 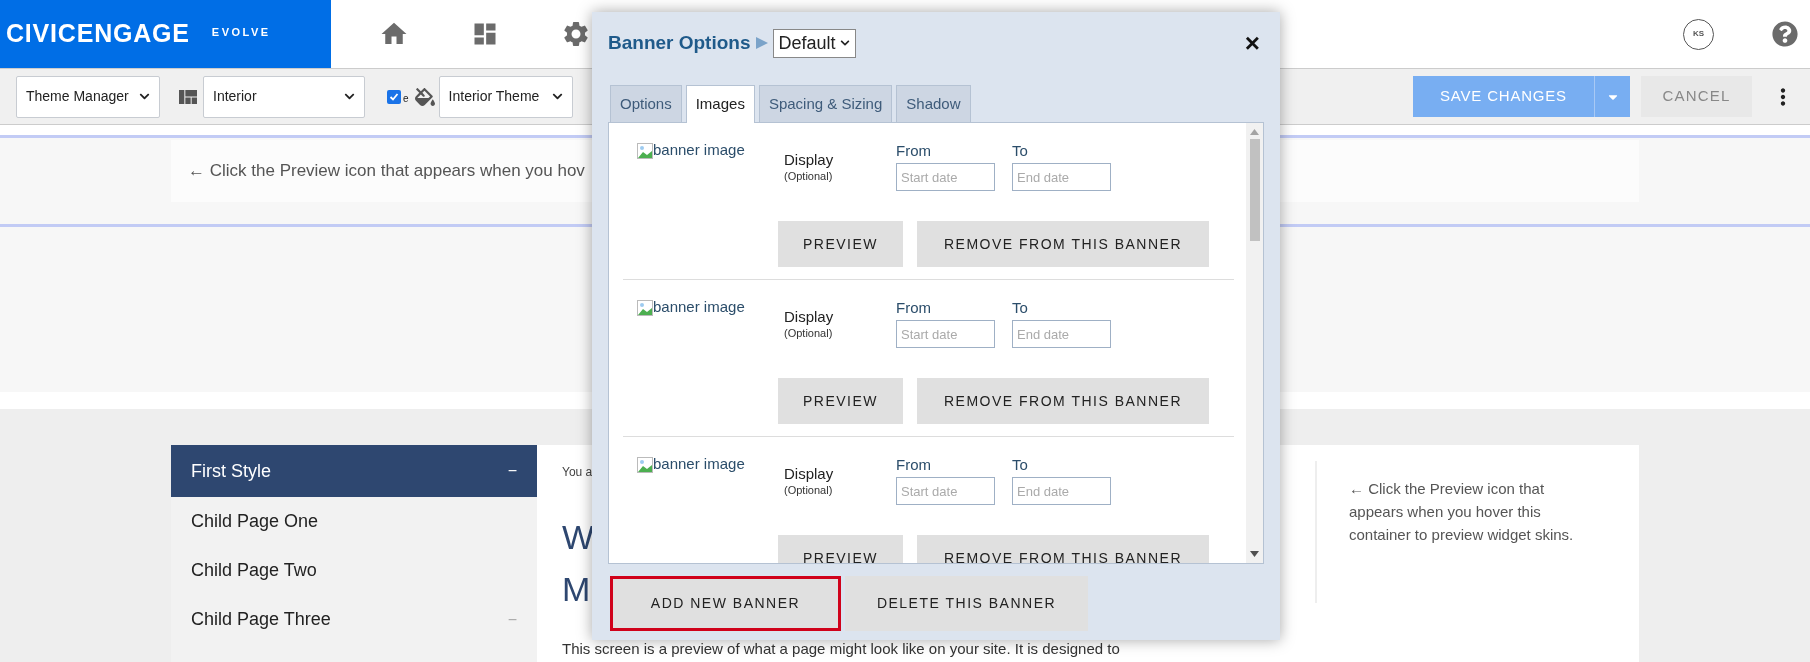 What do you see at coordinates (386, 171) in the screenshot?
I see `preview-hint-text: ← Click the Preview icon that appears when you hov` at bounding box center [386, 171].